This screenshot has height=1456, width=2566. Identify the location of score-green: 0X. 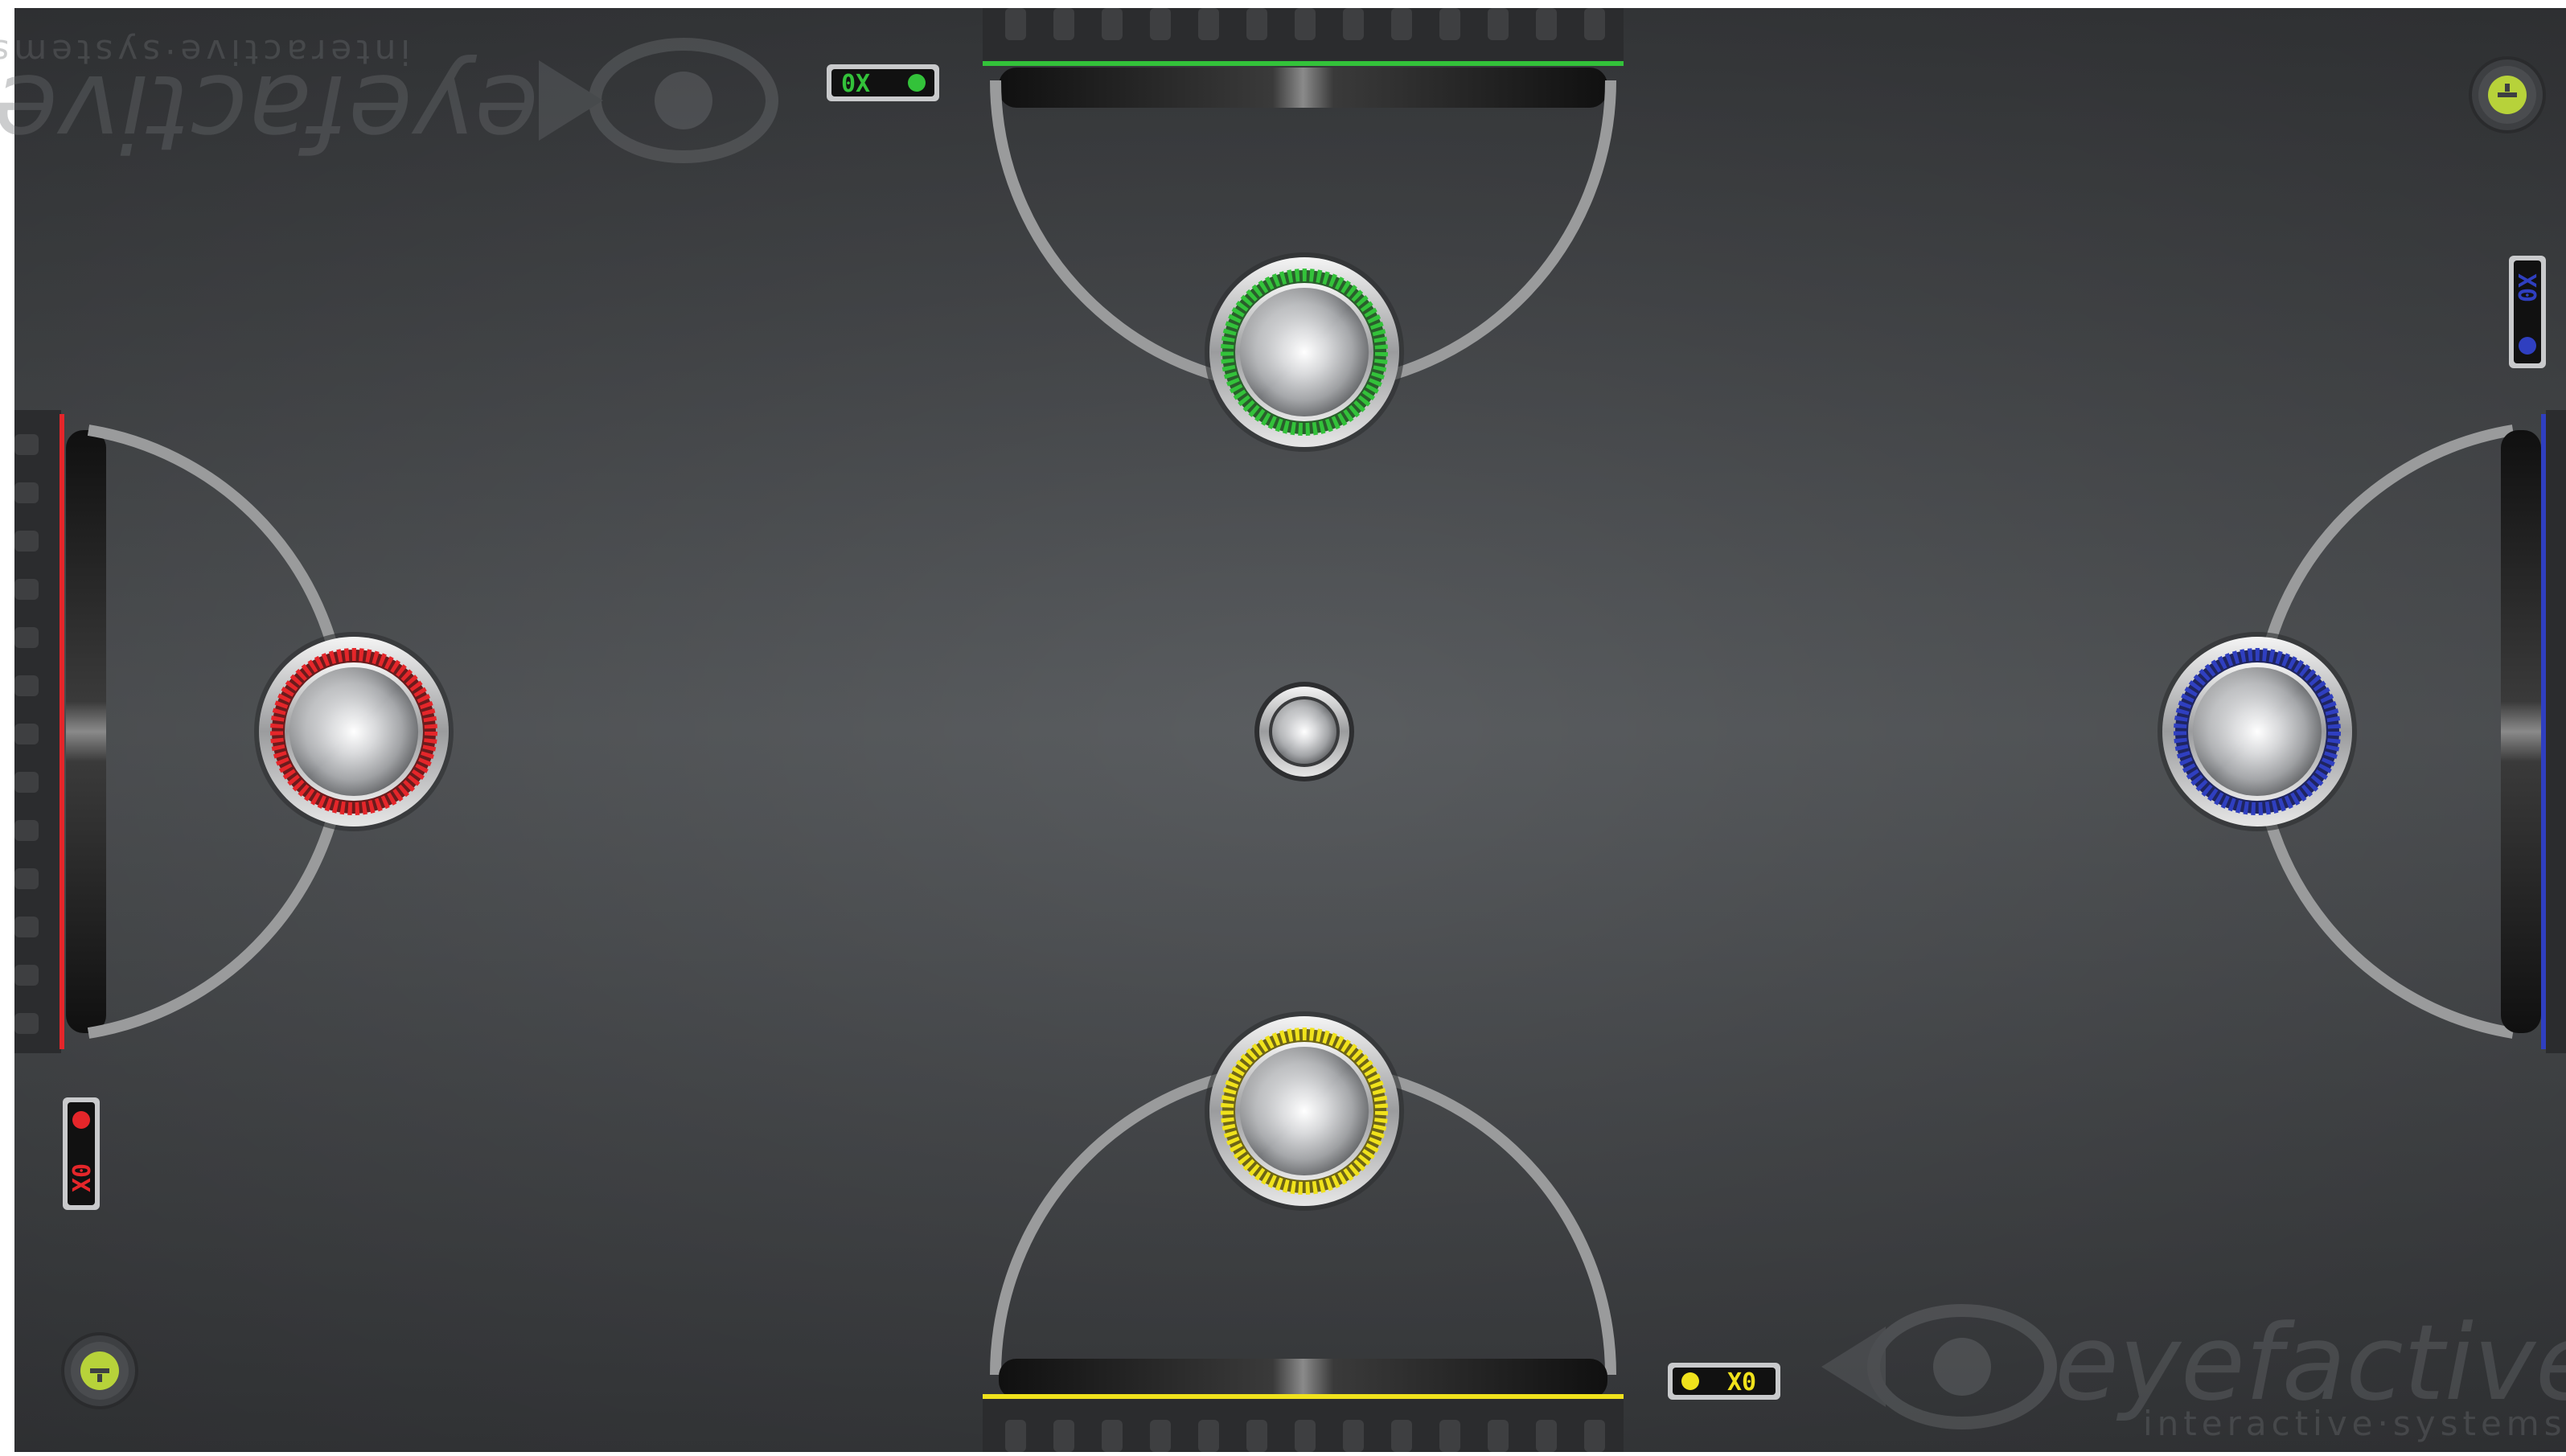
(855, 84).